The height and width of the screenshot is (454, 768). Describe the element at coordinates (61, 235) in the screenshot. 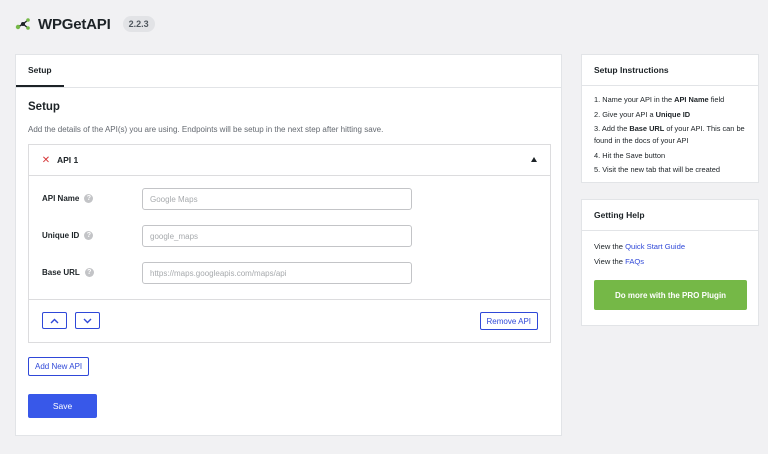

I see `unique-id-label-text: Unique ID` at that location.